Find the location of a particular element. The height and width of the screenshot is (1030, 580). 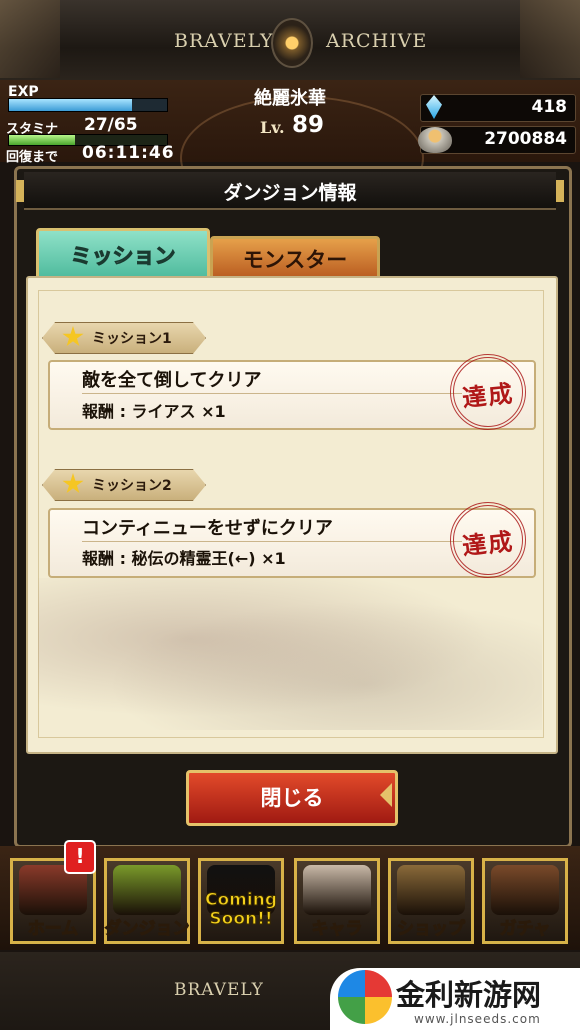

recover-label: 回復まで is located at coordinates (32, 157).